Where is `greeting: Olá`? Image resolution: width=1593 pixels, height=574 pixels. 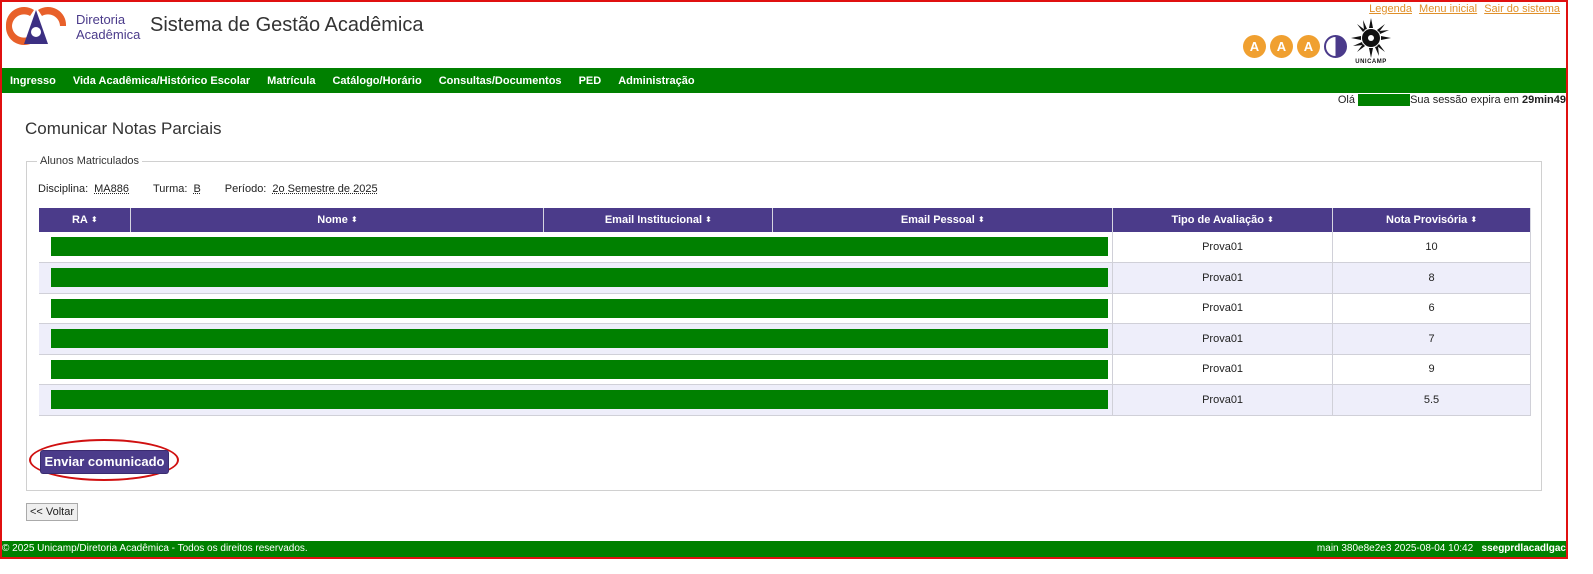 greeting: Olá is located at coordinates (1346, 100).